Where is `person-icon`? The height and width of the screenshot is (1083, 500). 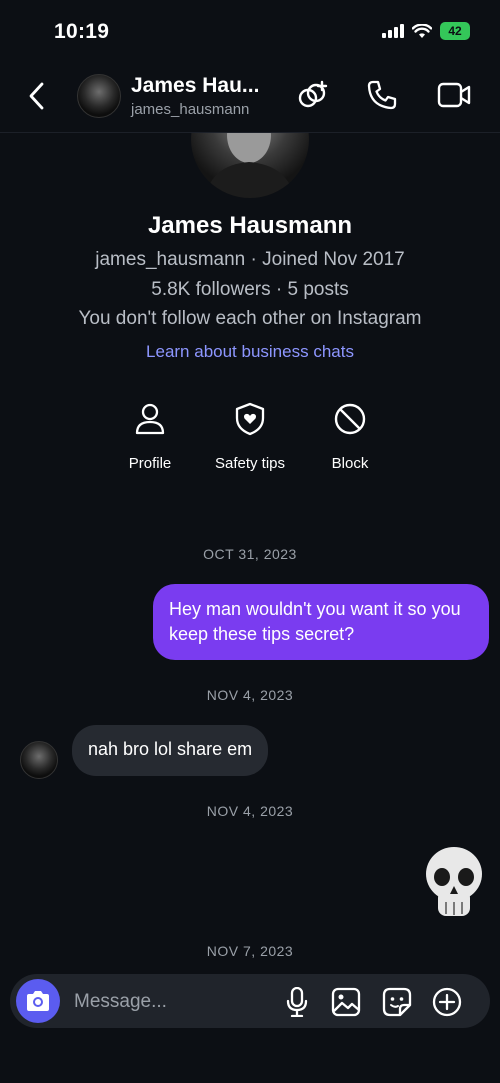
person-icon is located at coordinates (150, 419).